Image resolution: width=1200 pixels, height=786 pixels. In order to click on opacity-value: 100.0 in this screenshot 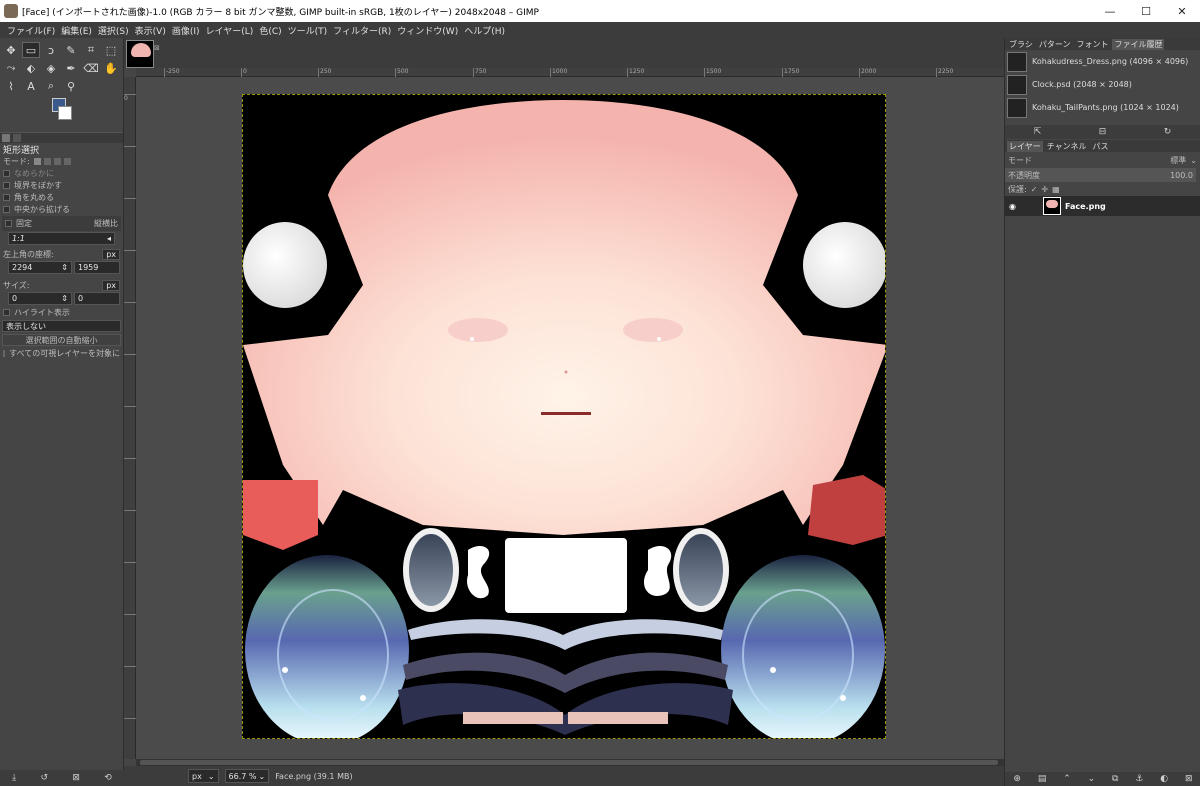, I will do `click(1181, 175)`.